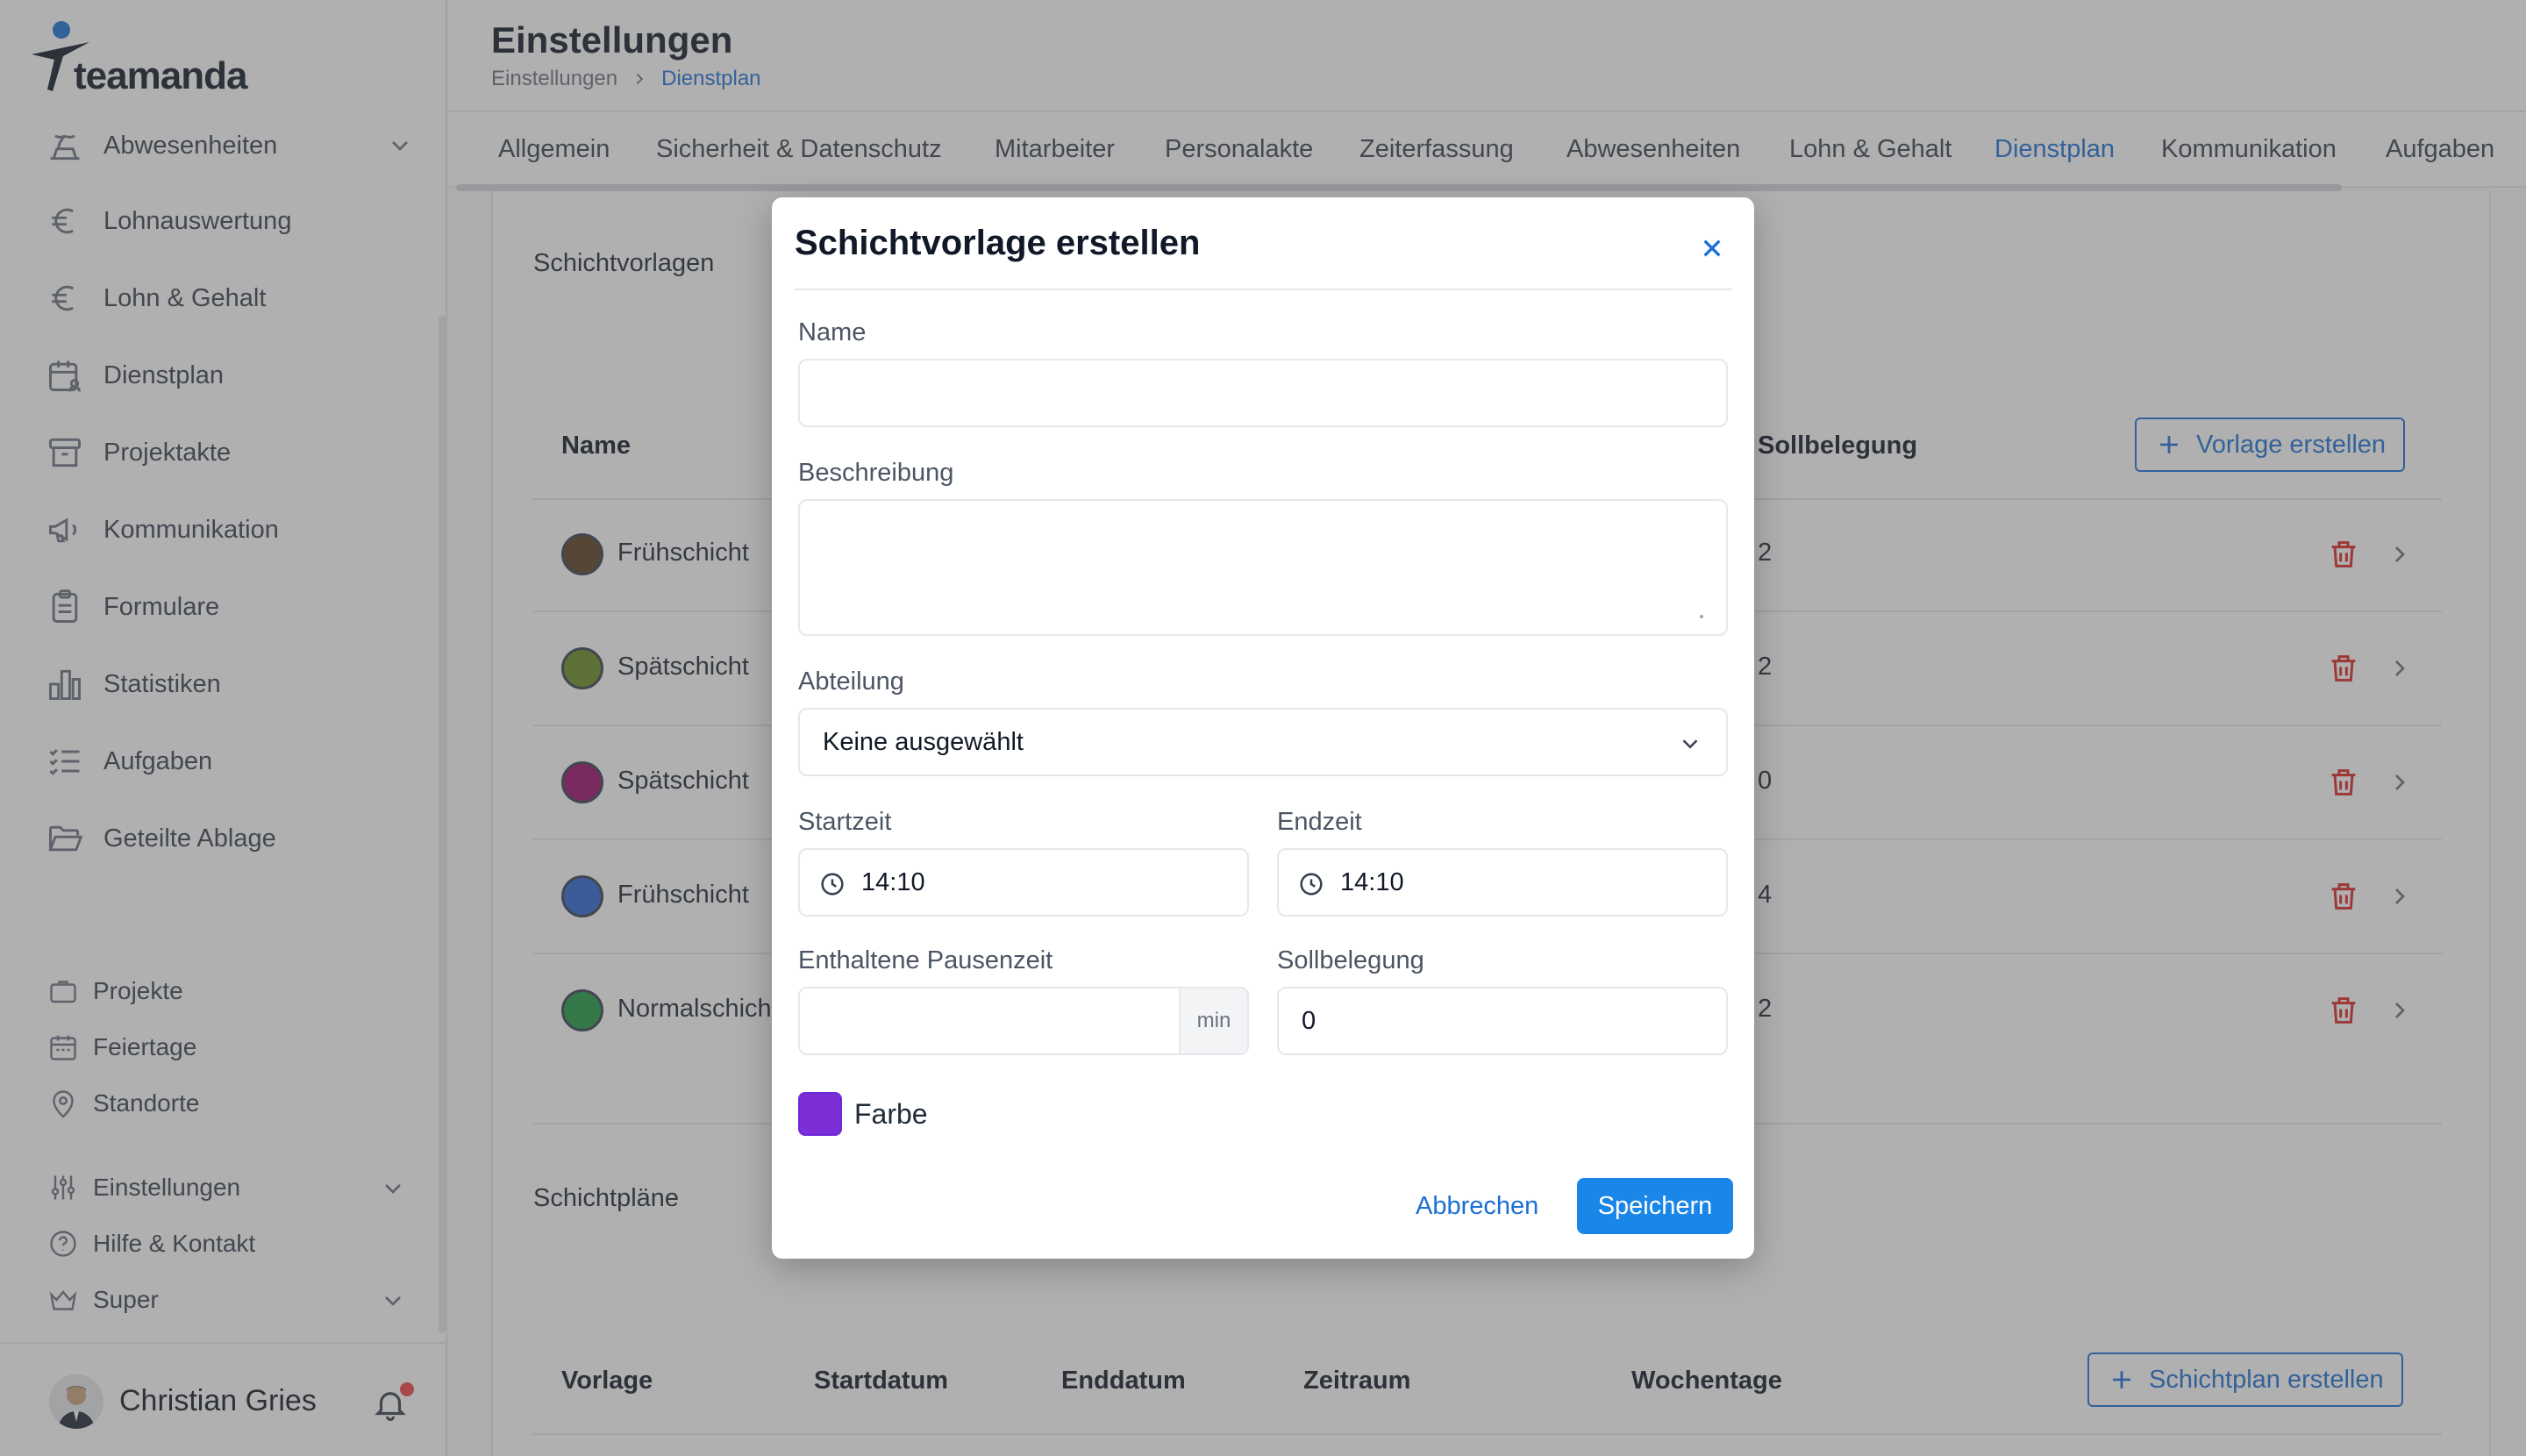  I want to click on dialog-divider, so click(1263, 289).